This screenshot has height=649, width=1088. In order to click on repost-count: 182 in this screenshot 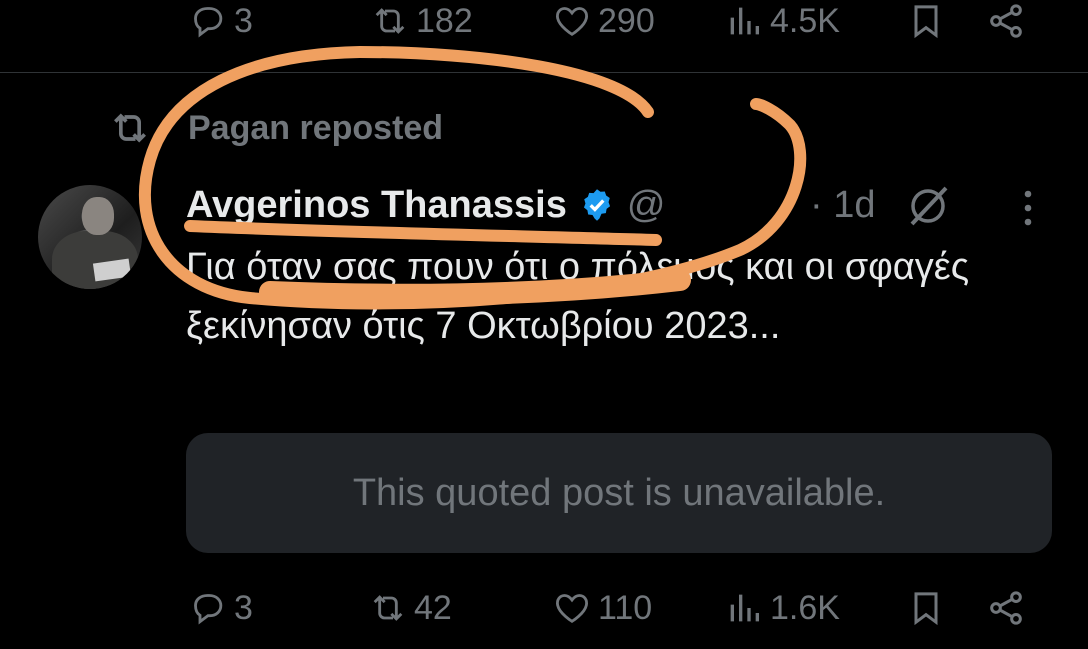, I will do `click(444, 21)`.